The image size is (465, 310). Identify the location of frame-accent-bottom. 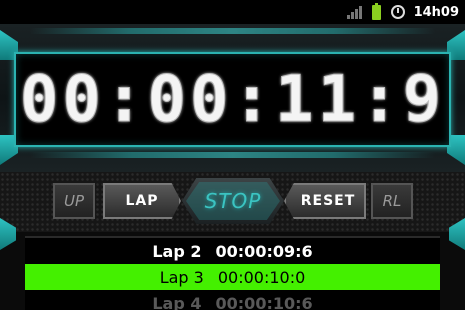
(232, 155).